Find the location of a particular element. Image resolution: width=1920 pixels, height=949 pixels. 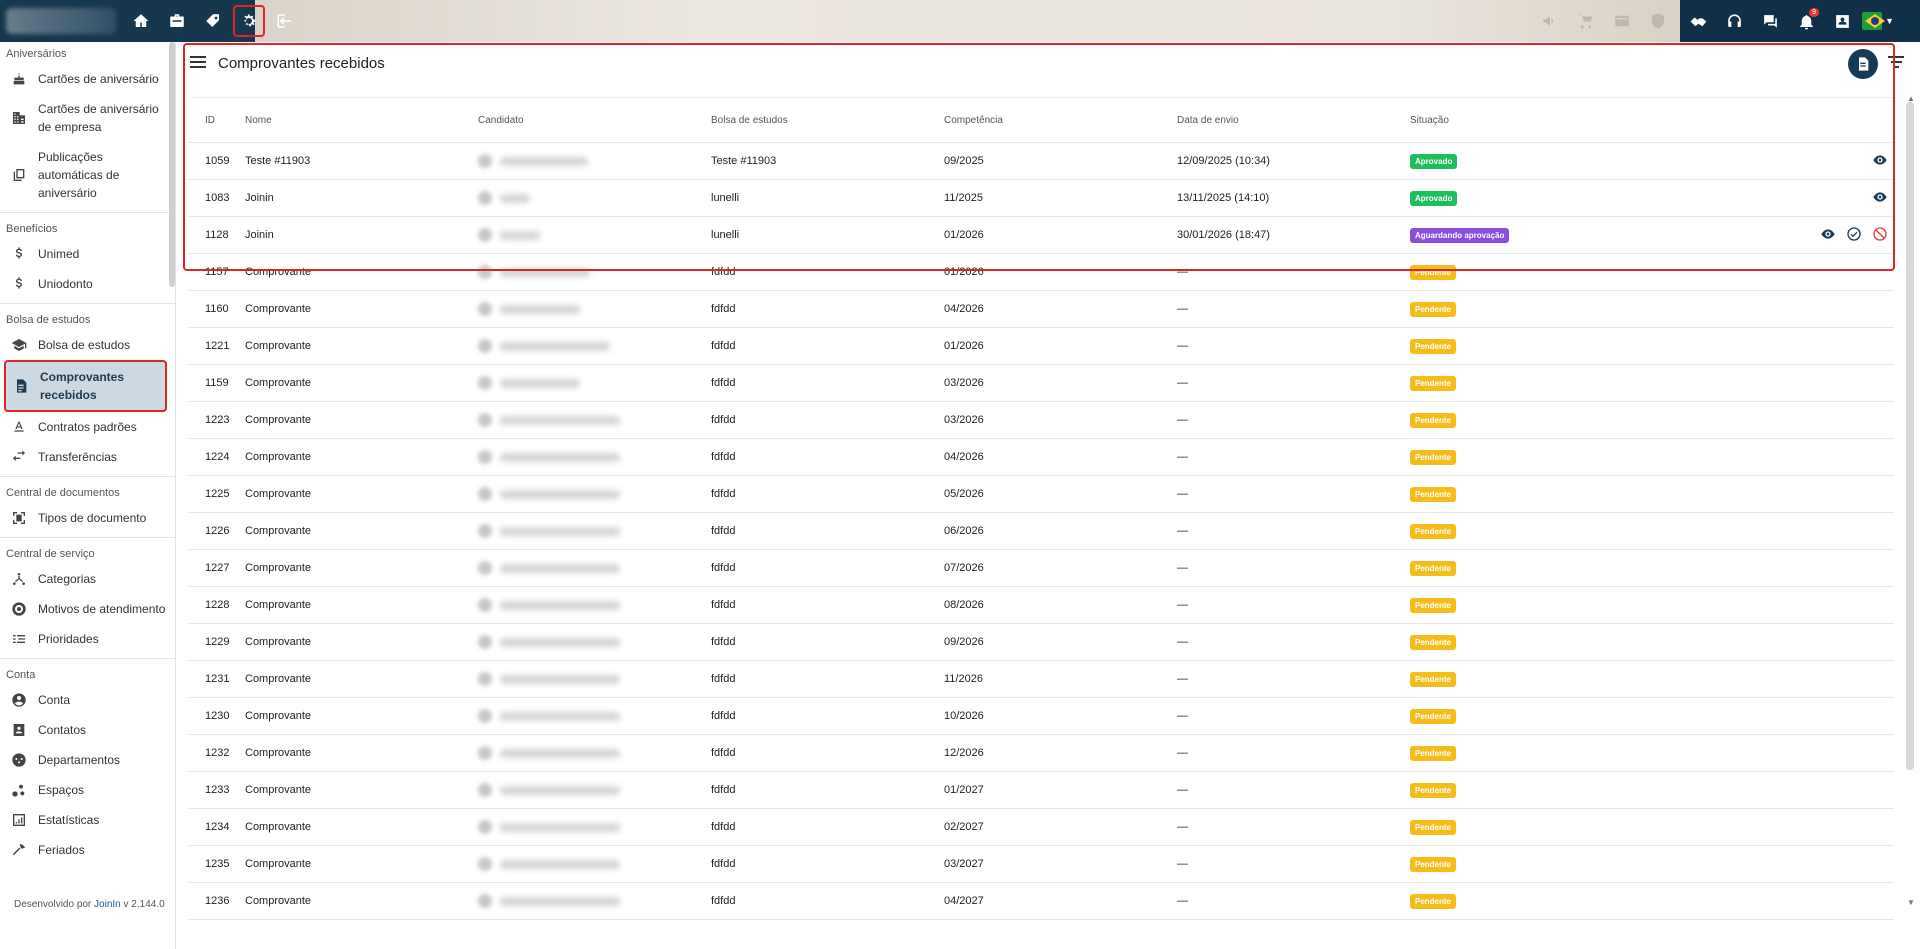

table-row: 1234 Comprovante fdfdd 02/2027 — Pendente is located at coordinates (1041, 827).